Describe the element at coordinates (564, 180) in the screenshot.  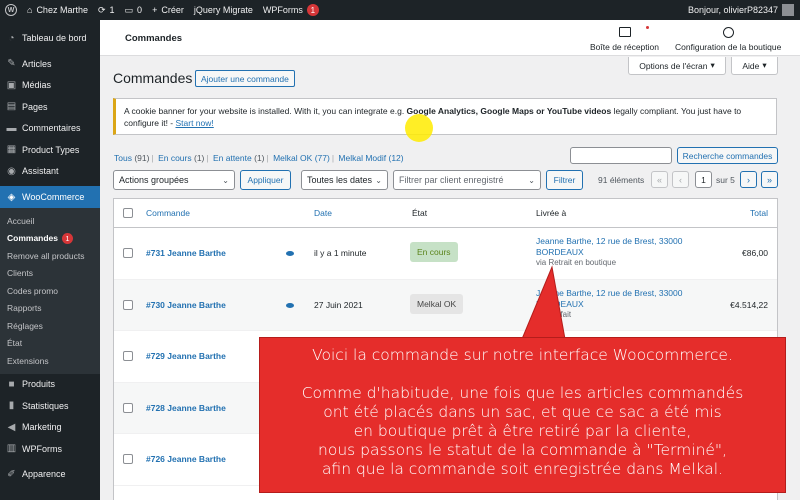
I see `filter-button: Filtrer` at that location.